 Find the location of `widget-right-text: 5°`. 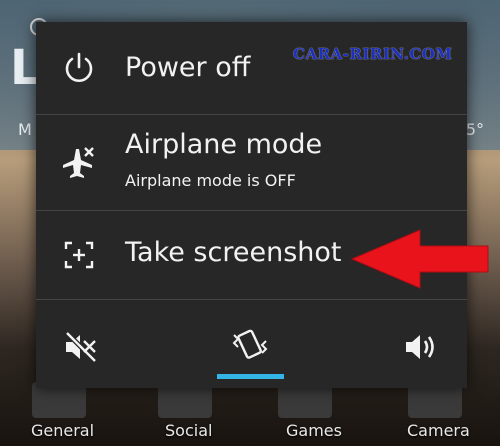

widget-right-text: 5° is located at coordinates (474, 129).